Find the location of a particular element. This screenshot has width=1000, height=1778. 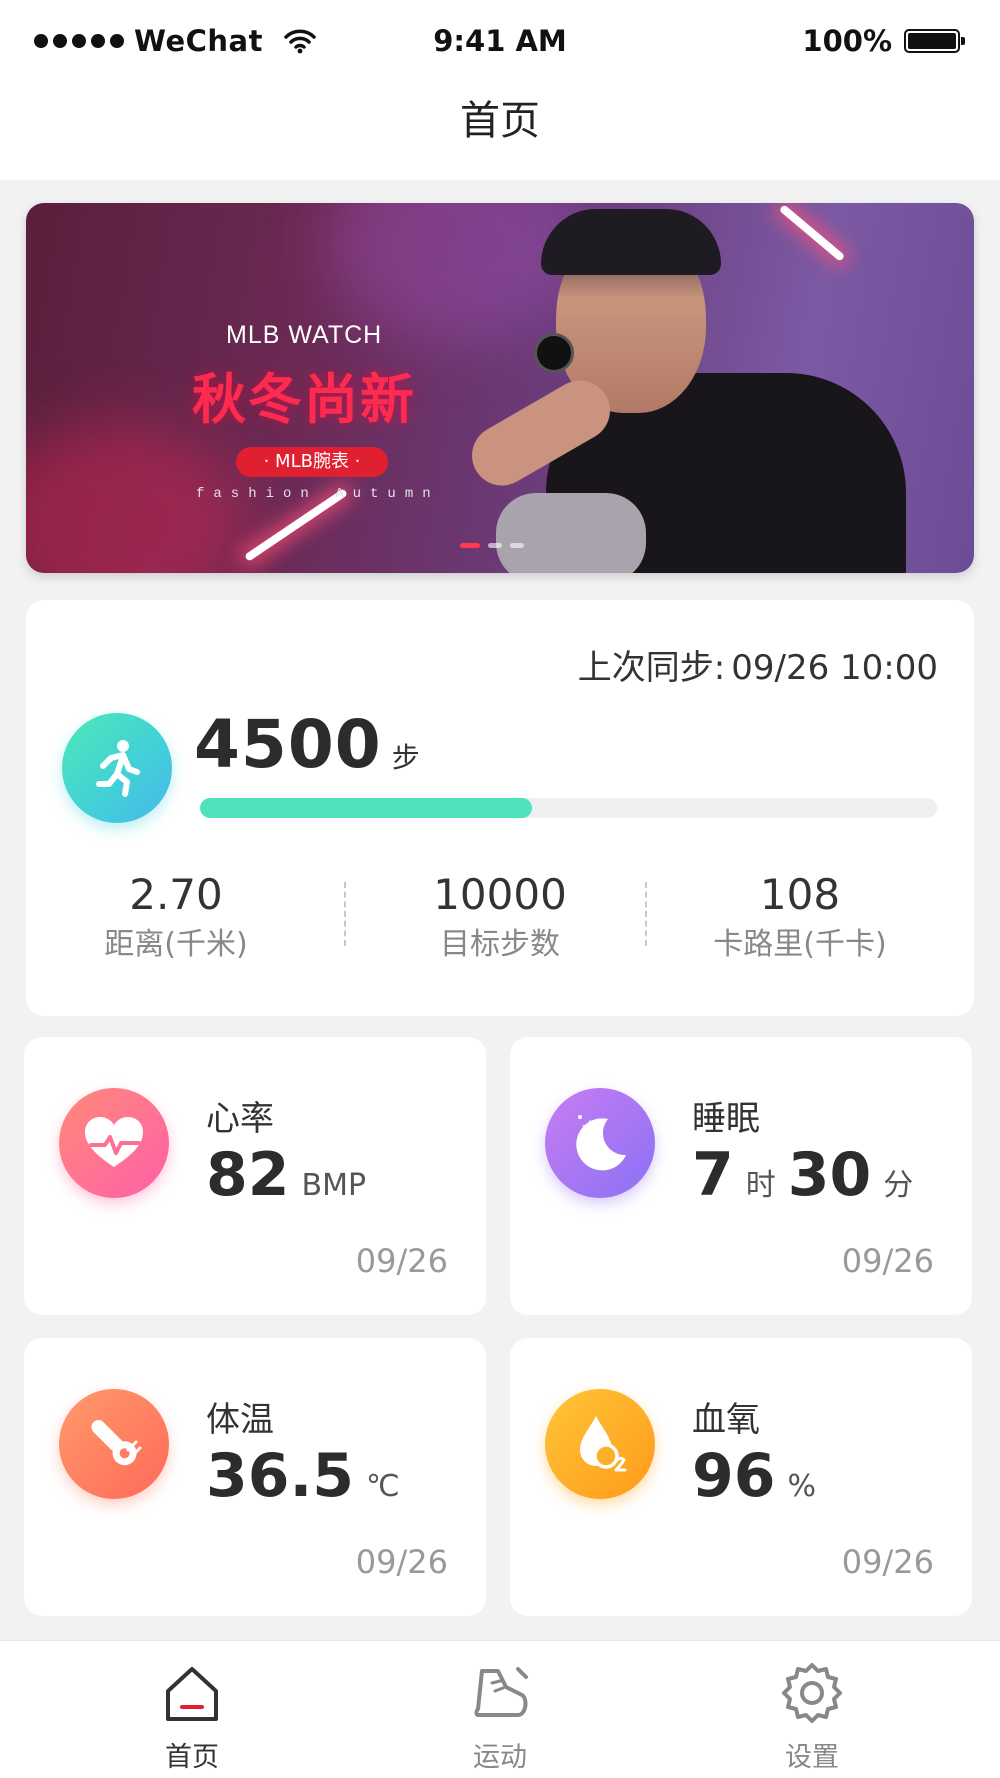

moon-icon is located at coordinates (600, 1143).